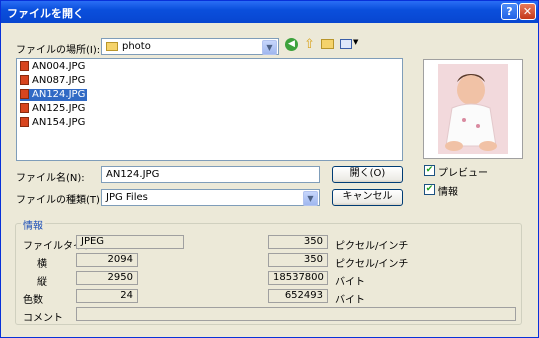  I want to click on preview-image, so click(473, 109).